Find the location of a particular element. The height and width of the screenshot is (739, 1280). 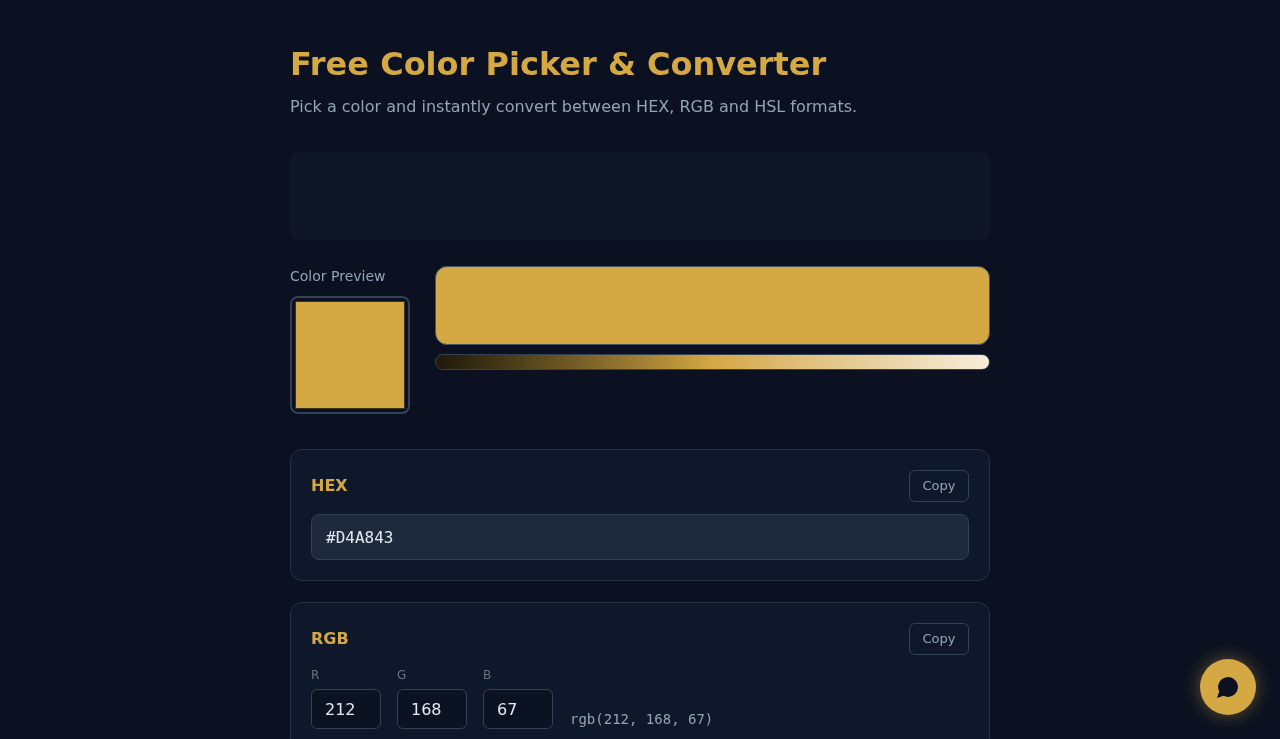

preview-label: Color Preview is located at coordinates (338, 276).